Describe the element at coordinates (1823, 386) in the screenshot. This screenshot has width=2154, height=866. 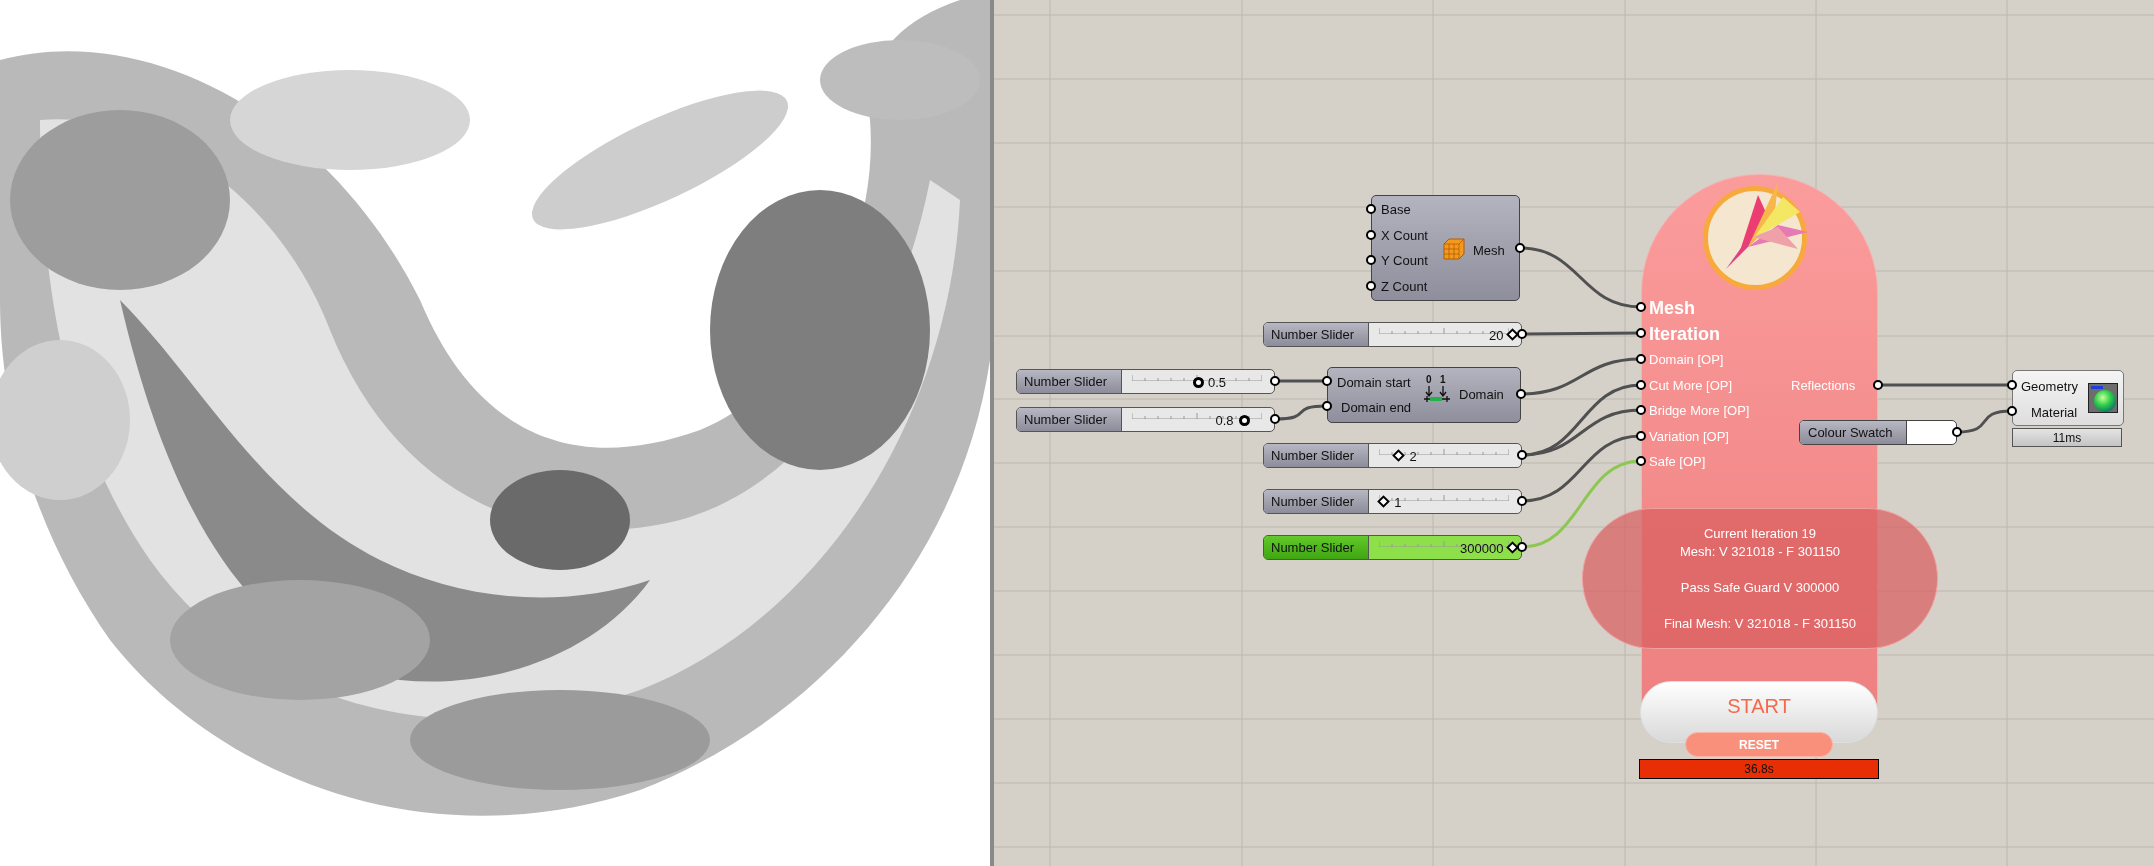
I see `output-label: Reflections` at that location.